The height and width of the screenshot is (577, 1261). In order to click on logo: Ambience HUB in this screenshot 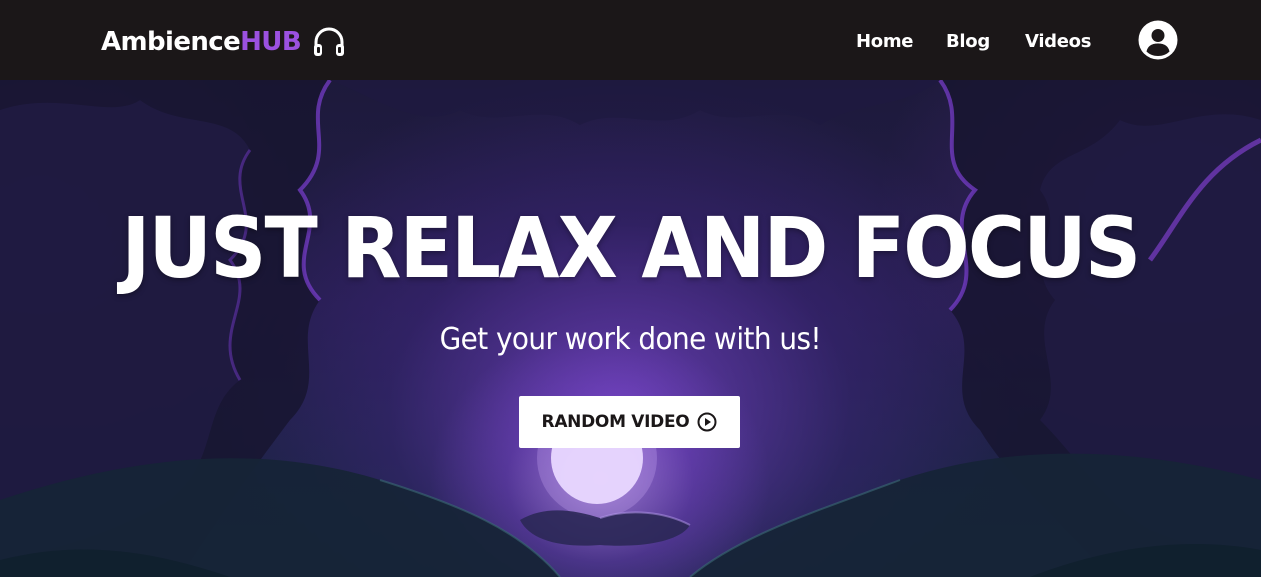, I will do `click(224, 42)`.